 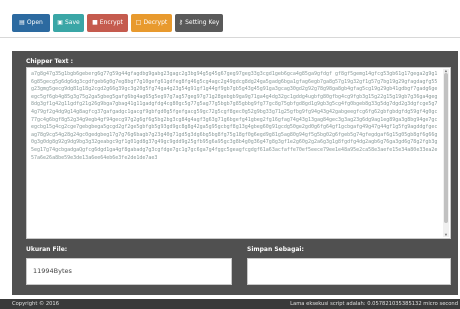 I want to click on encrypt-button-label: Encrypt, so click(x=111, y=22).